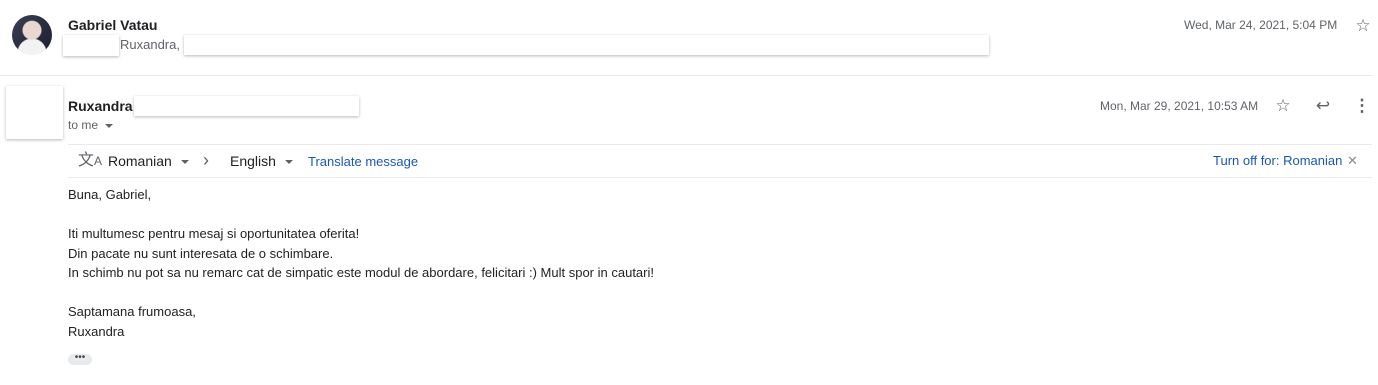 Image resolution: width=1378 pixels, height=385 pixels. I want to click on translate-icon: 文A, so click(90, 160).